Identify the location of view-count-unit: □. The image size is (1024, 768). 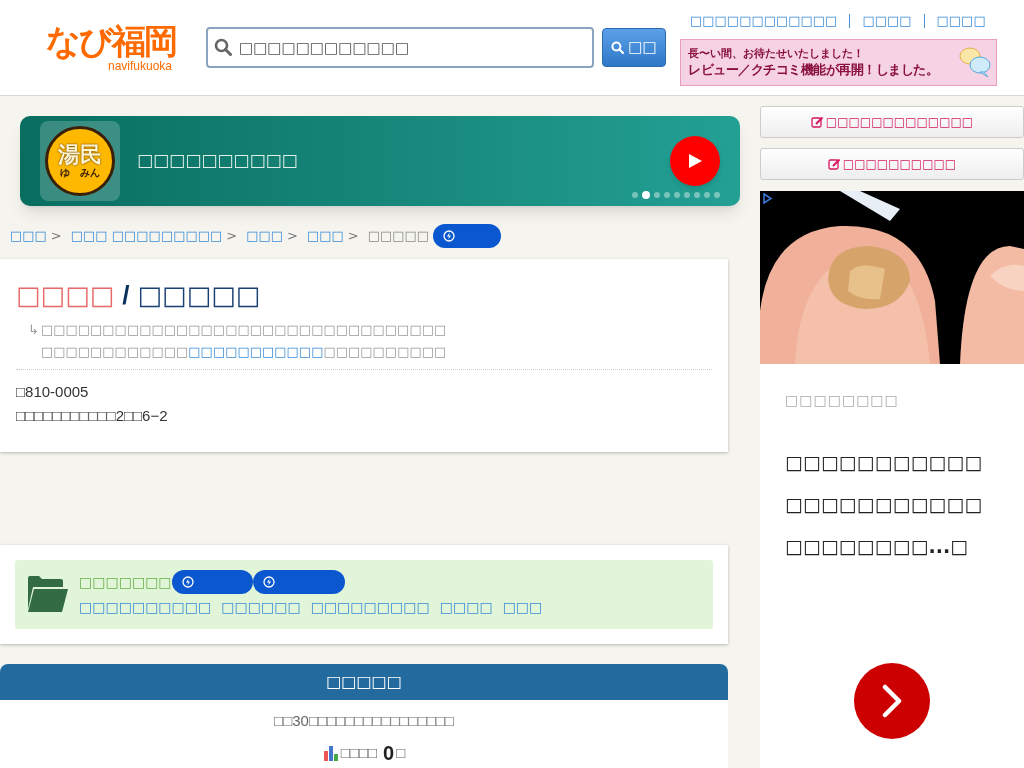
(401, 752).